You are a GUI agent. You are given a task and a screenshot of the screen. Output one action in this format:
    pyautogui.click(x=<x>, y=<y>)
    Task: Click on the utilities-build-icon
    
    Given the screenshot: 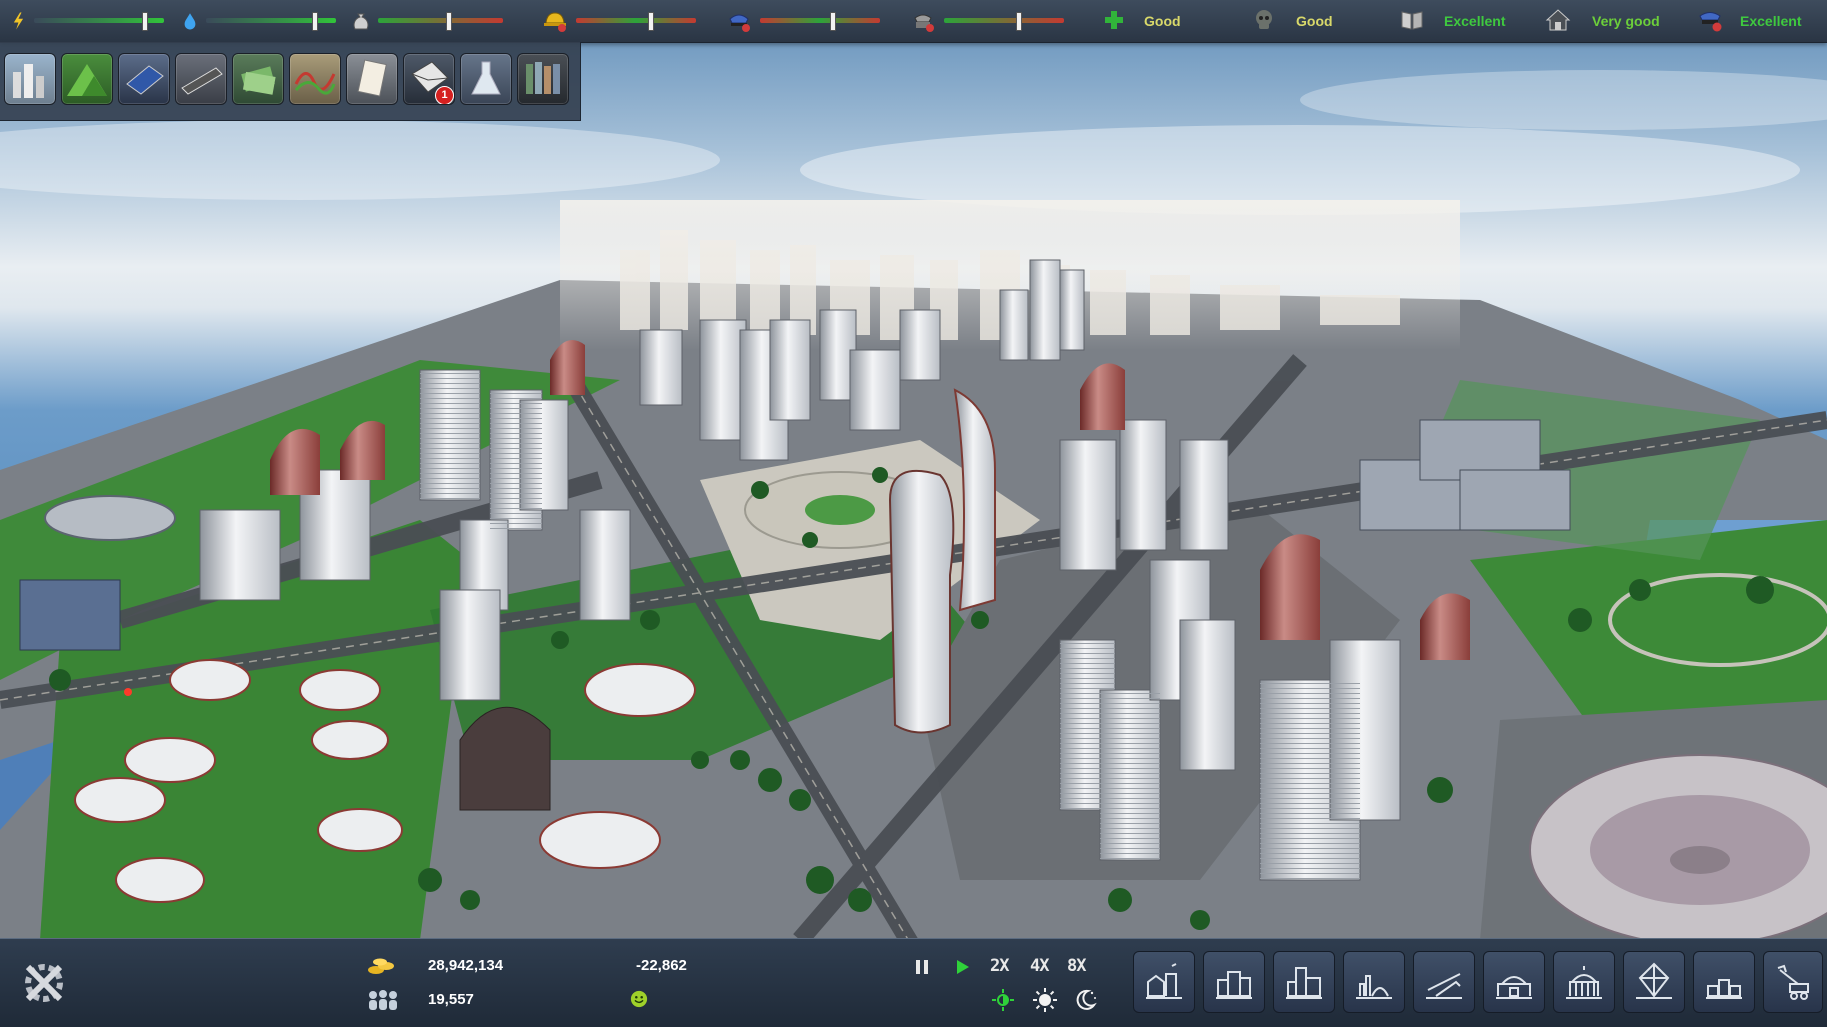 What is the action you would take?
    pyautogui.click(x=1374, y=987)
    